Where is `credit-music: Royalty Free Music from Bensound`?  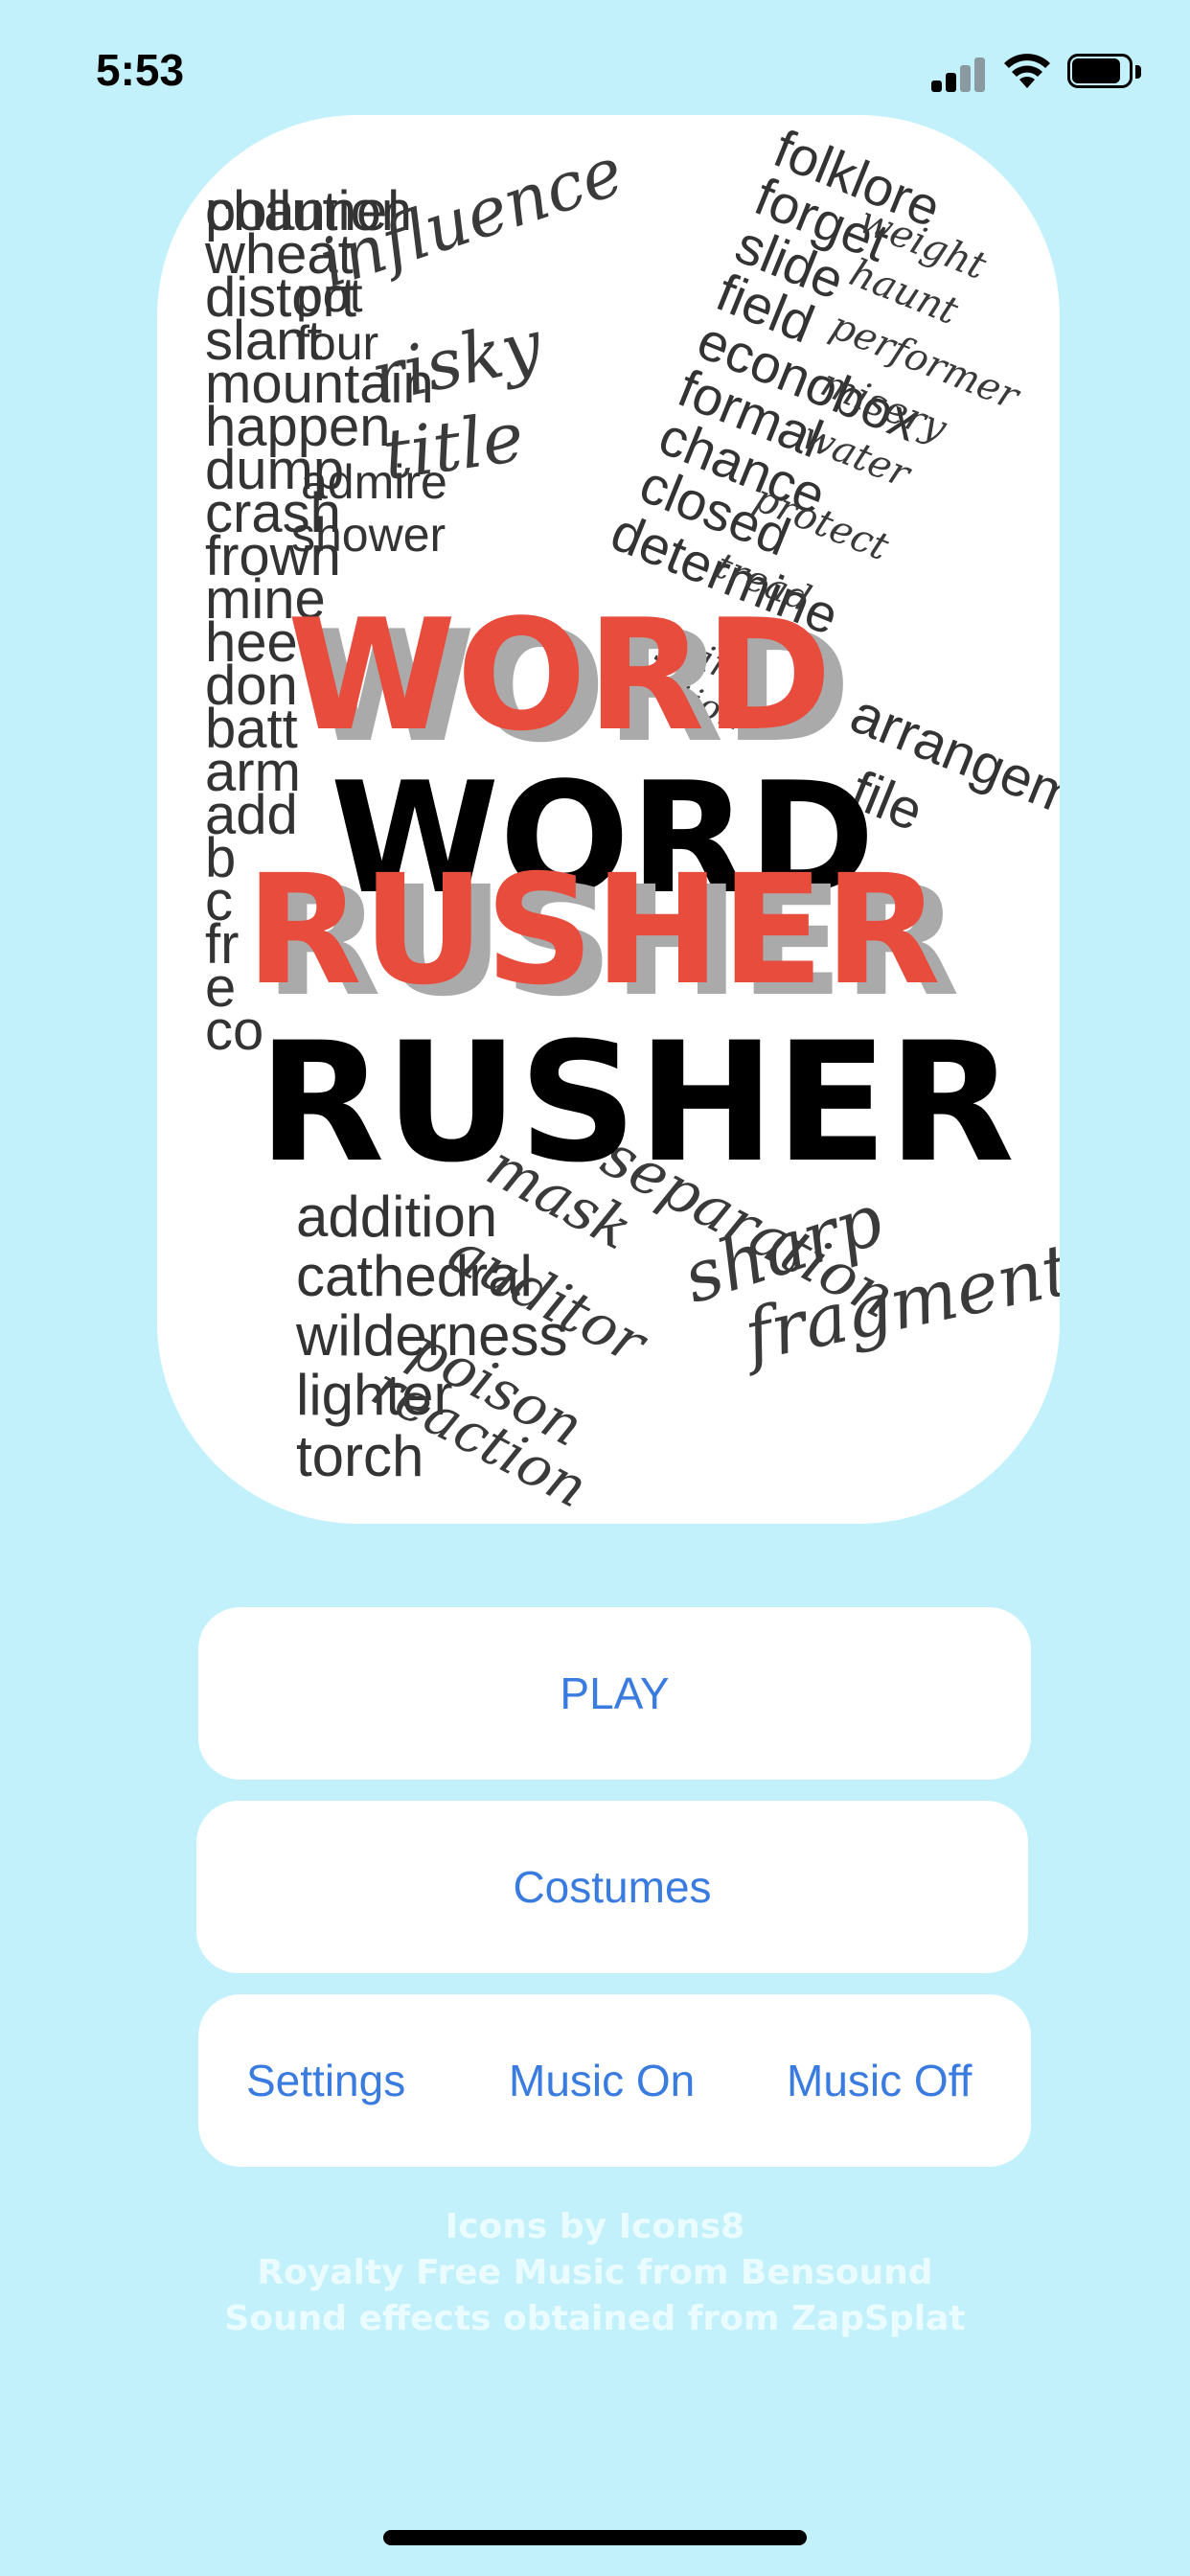
credit-music: Royalty Free Music from Bensound is located at coordinates (595, 2272).